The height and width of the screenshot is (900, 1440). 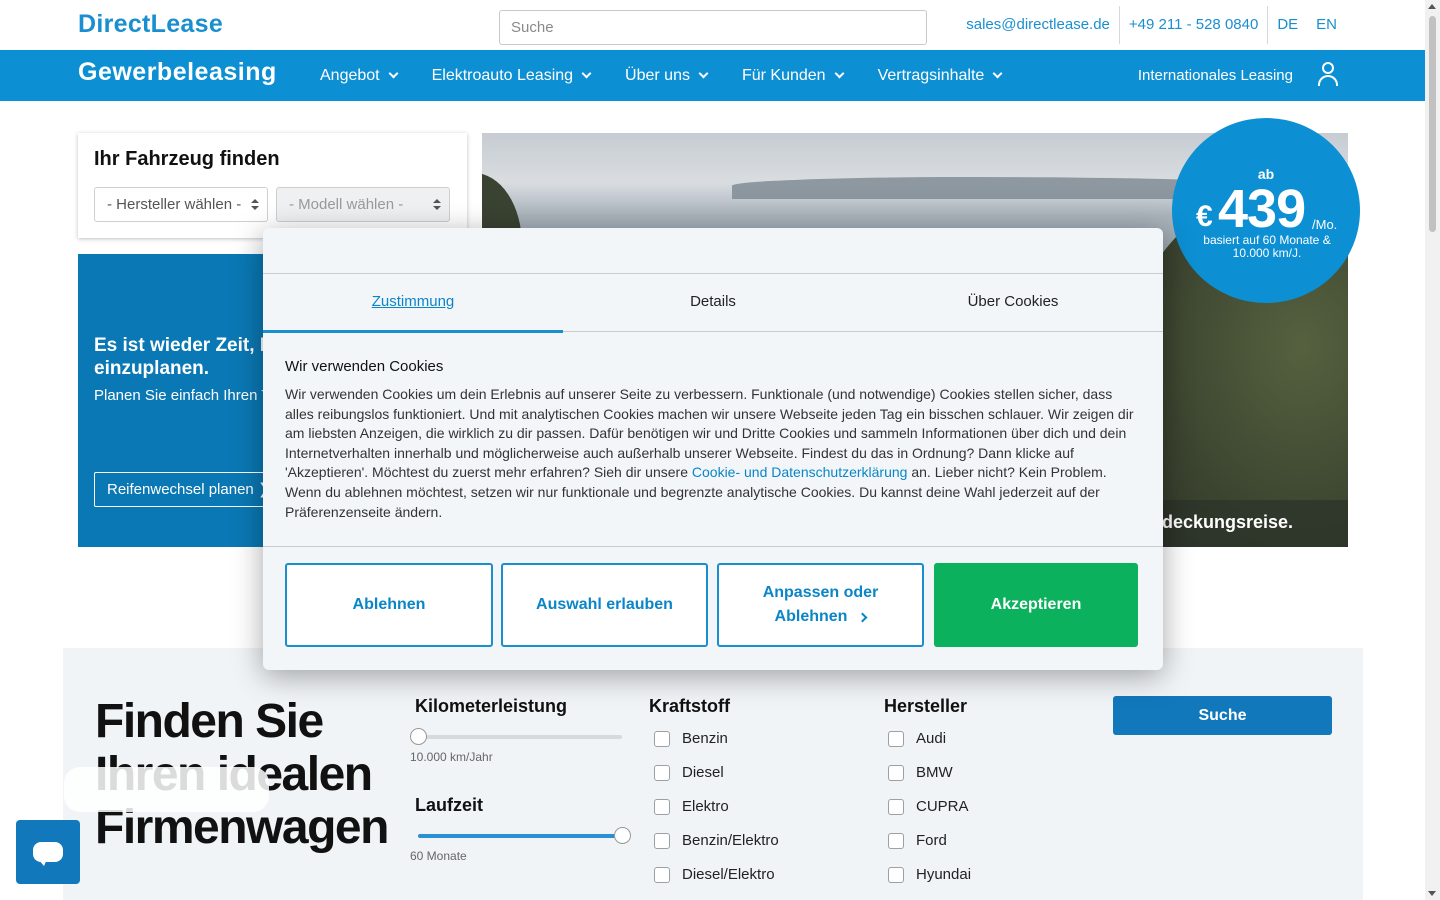 I want to click on customize-or-reject-button: Anpassen oder Ablehnen, so click(x=820, y=605).